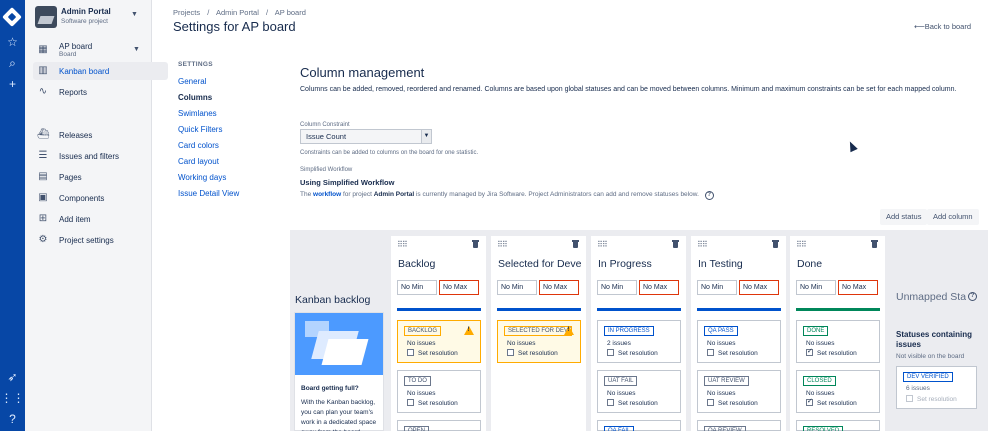 This screenshot has width=999, height=431. I want to click on status-card: CLOSED No issues Set resolution, so click(838, 391).